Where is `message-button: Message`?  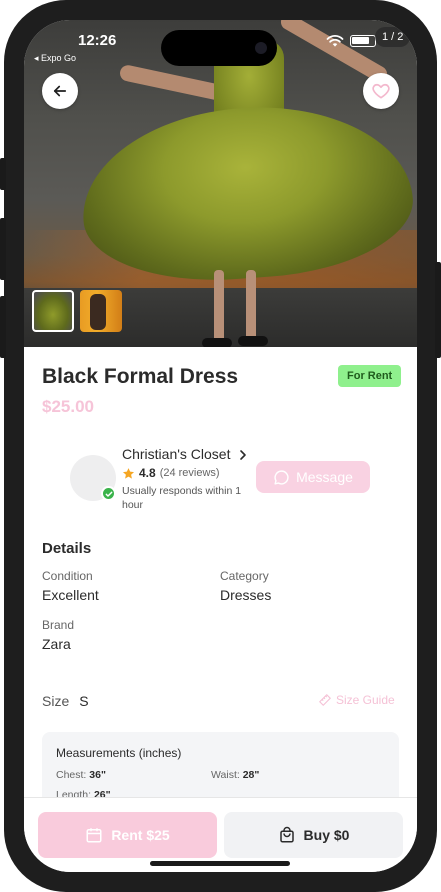 message-button: Message is located at coordinates (313, 477).